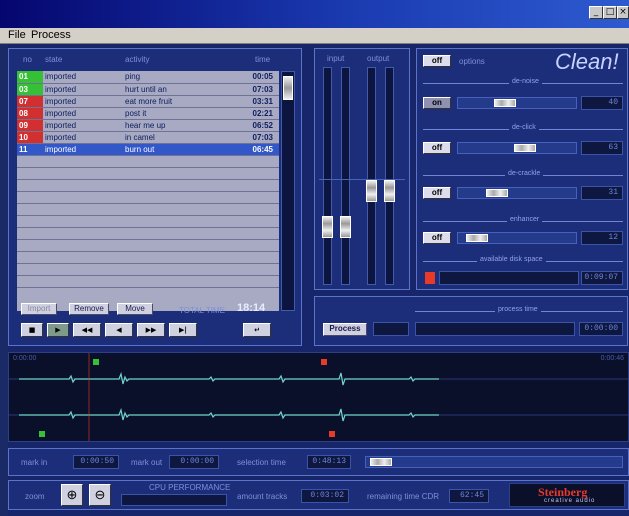 This screenshot has width=629, height=516. I want to click on declick-slider, so click(517, 148).